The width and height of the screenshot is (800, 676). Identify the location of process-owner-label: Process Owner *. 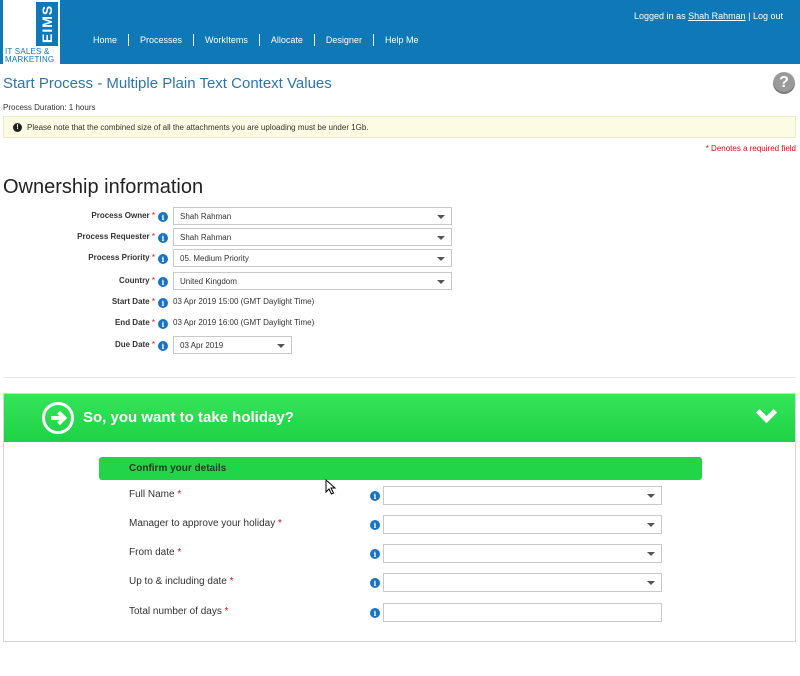
(77, 215).